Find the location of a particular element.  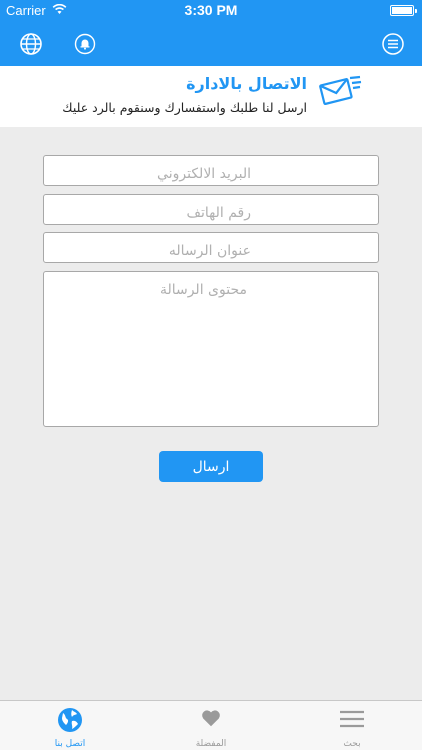

heart-icon is located at coordinates (211, 718).